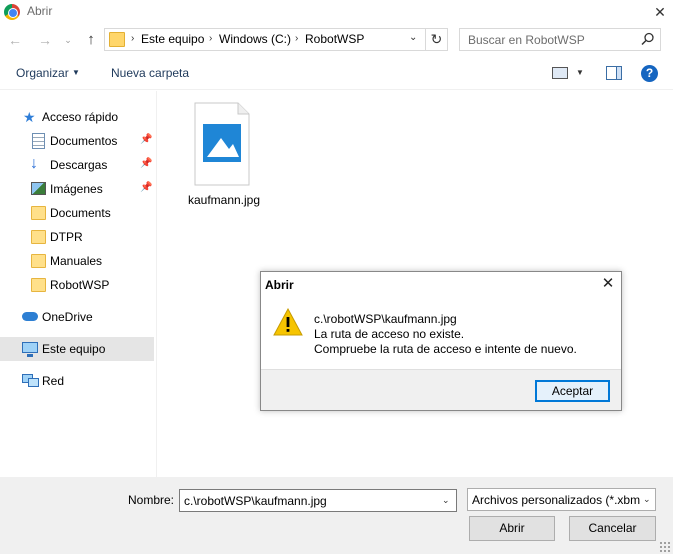  I want to click on sidebar-item-descargas: ↓ Descargas 📌, so click(77, 165).